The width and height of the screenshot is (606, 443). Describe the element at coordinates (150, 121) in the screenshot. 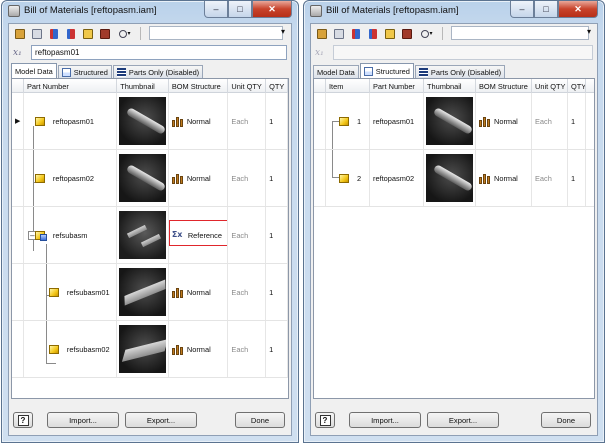

I see `table-row: ▶ reftopasm01 Normal Each 1` at that location.